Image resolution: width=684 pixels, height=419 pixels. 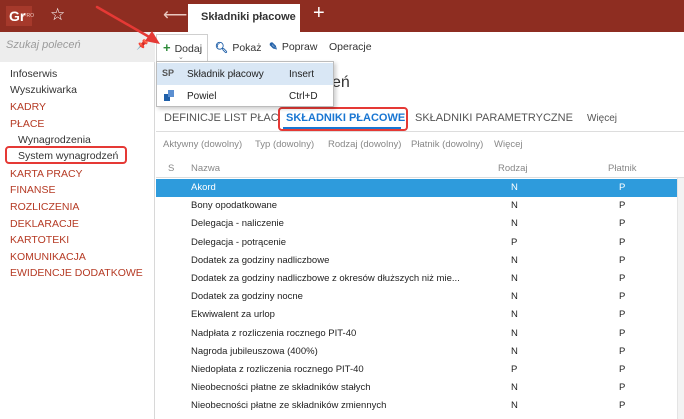 I want to click on new-tab-plus-icon: +, so click(x=319, y=13).